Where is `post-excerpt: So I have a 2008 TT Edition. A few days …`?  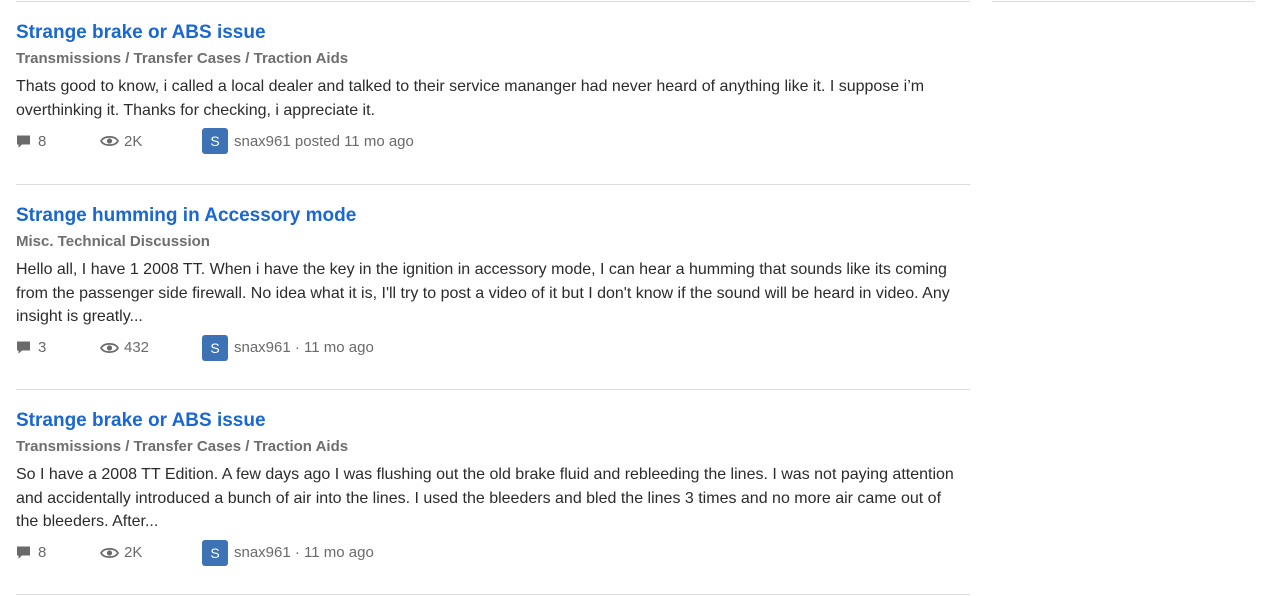
post-excerpt: So I have a 2008 TT Edition. A few days … is located at coordinates (485, 498).